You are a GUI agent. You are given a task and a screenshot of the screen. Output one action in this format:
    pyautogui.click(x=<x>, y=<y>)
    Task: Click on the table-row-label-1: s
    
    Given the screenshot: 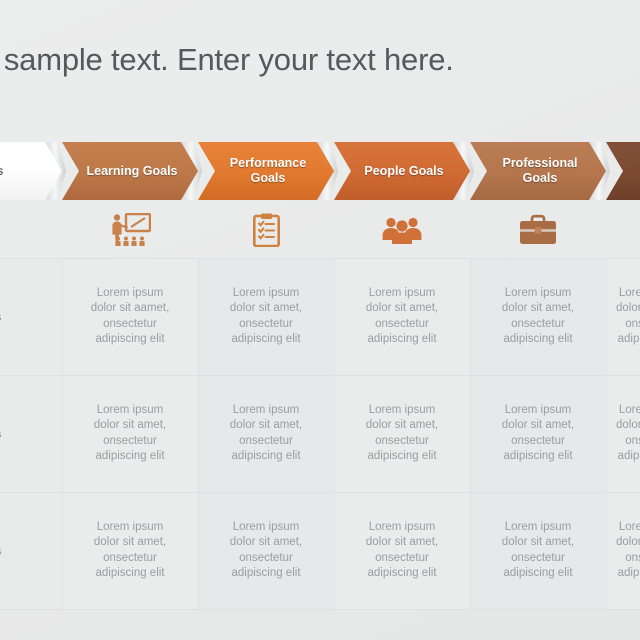 What is the action you would take?
    pyautogui.click(x=31, y=433)
    